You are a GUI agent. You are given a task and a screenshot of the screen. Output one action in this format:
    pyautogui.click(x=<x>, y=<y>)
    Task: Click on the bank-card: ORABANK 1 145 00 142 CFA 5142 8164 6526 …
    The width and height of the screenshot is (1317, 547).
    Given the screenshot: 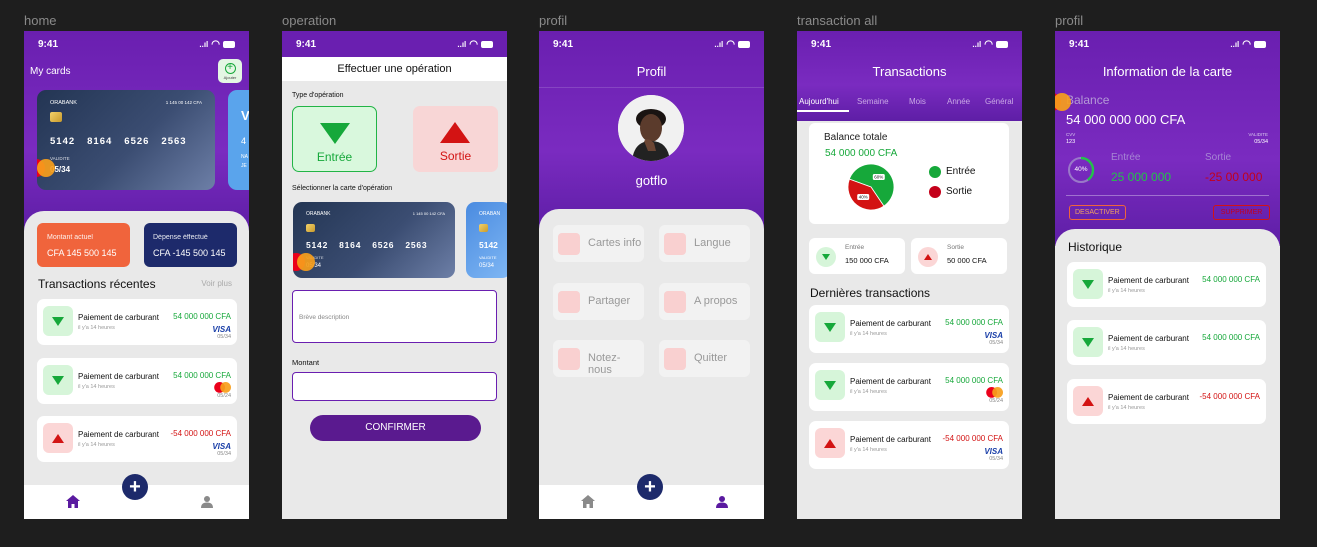 What is the action you would take?
    pyautogui.click(x=126, y=140)
    